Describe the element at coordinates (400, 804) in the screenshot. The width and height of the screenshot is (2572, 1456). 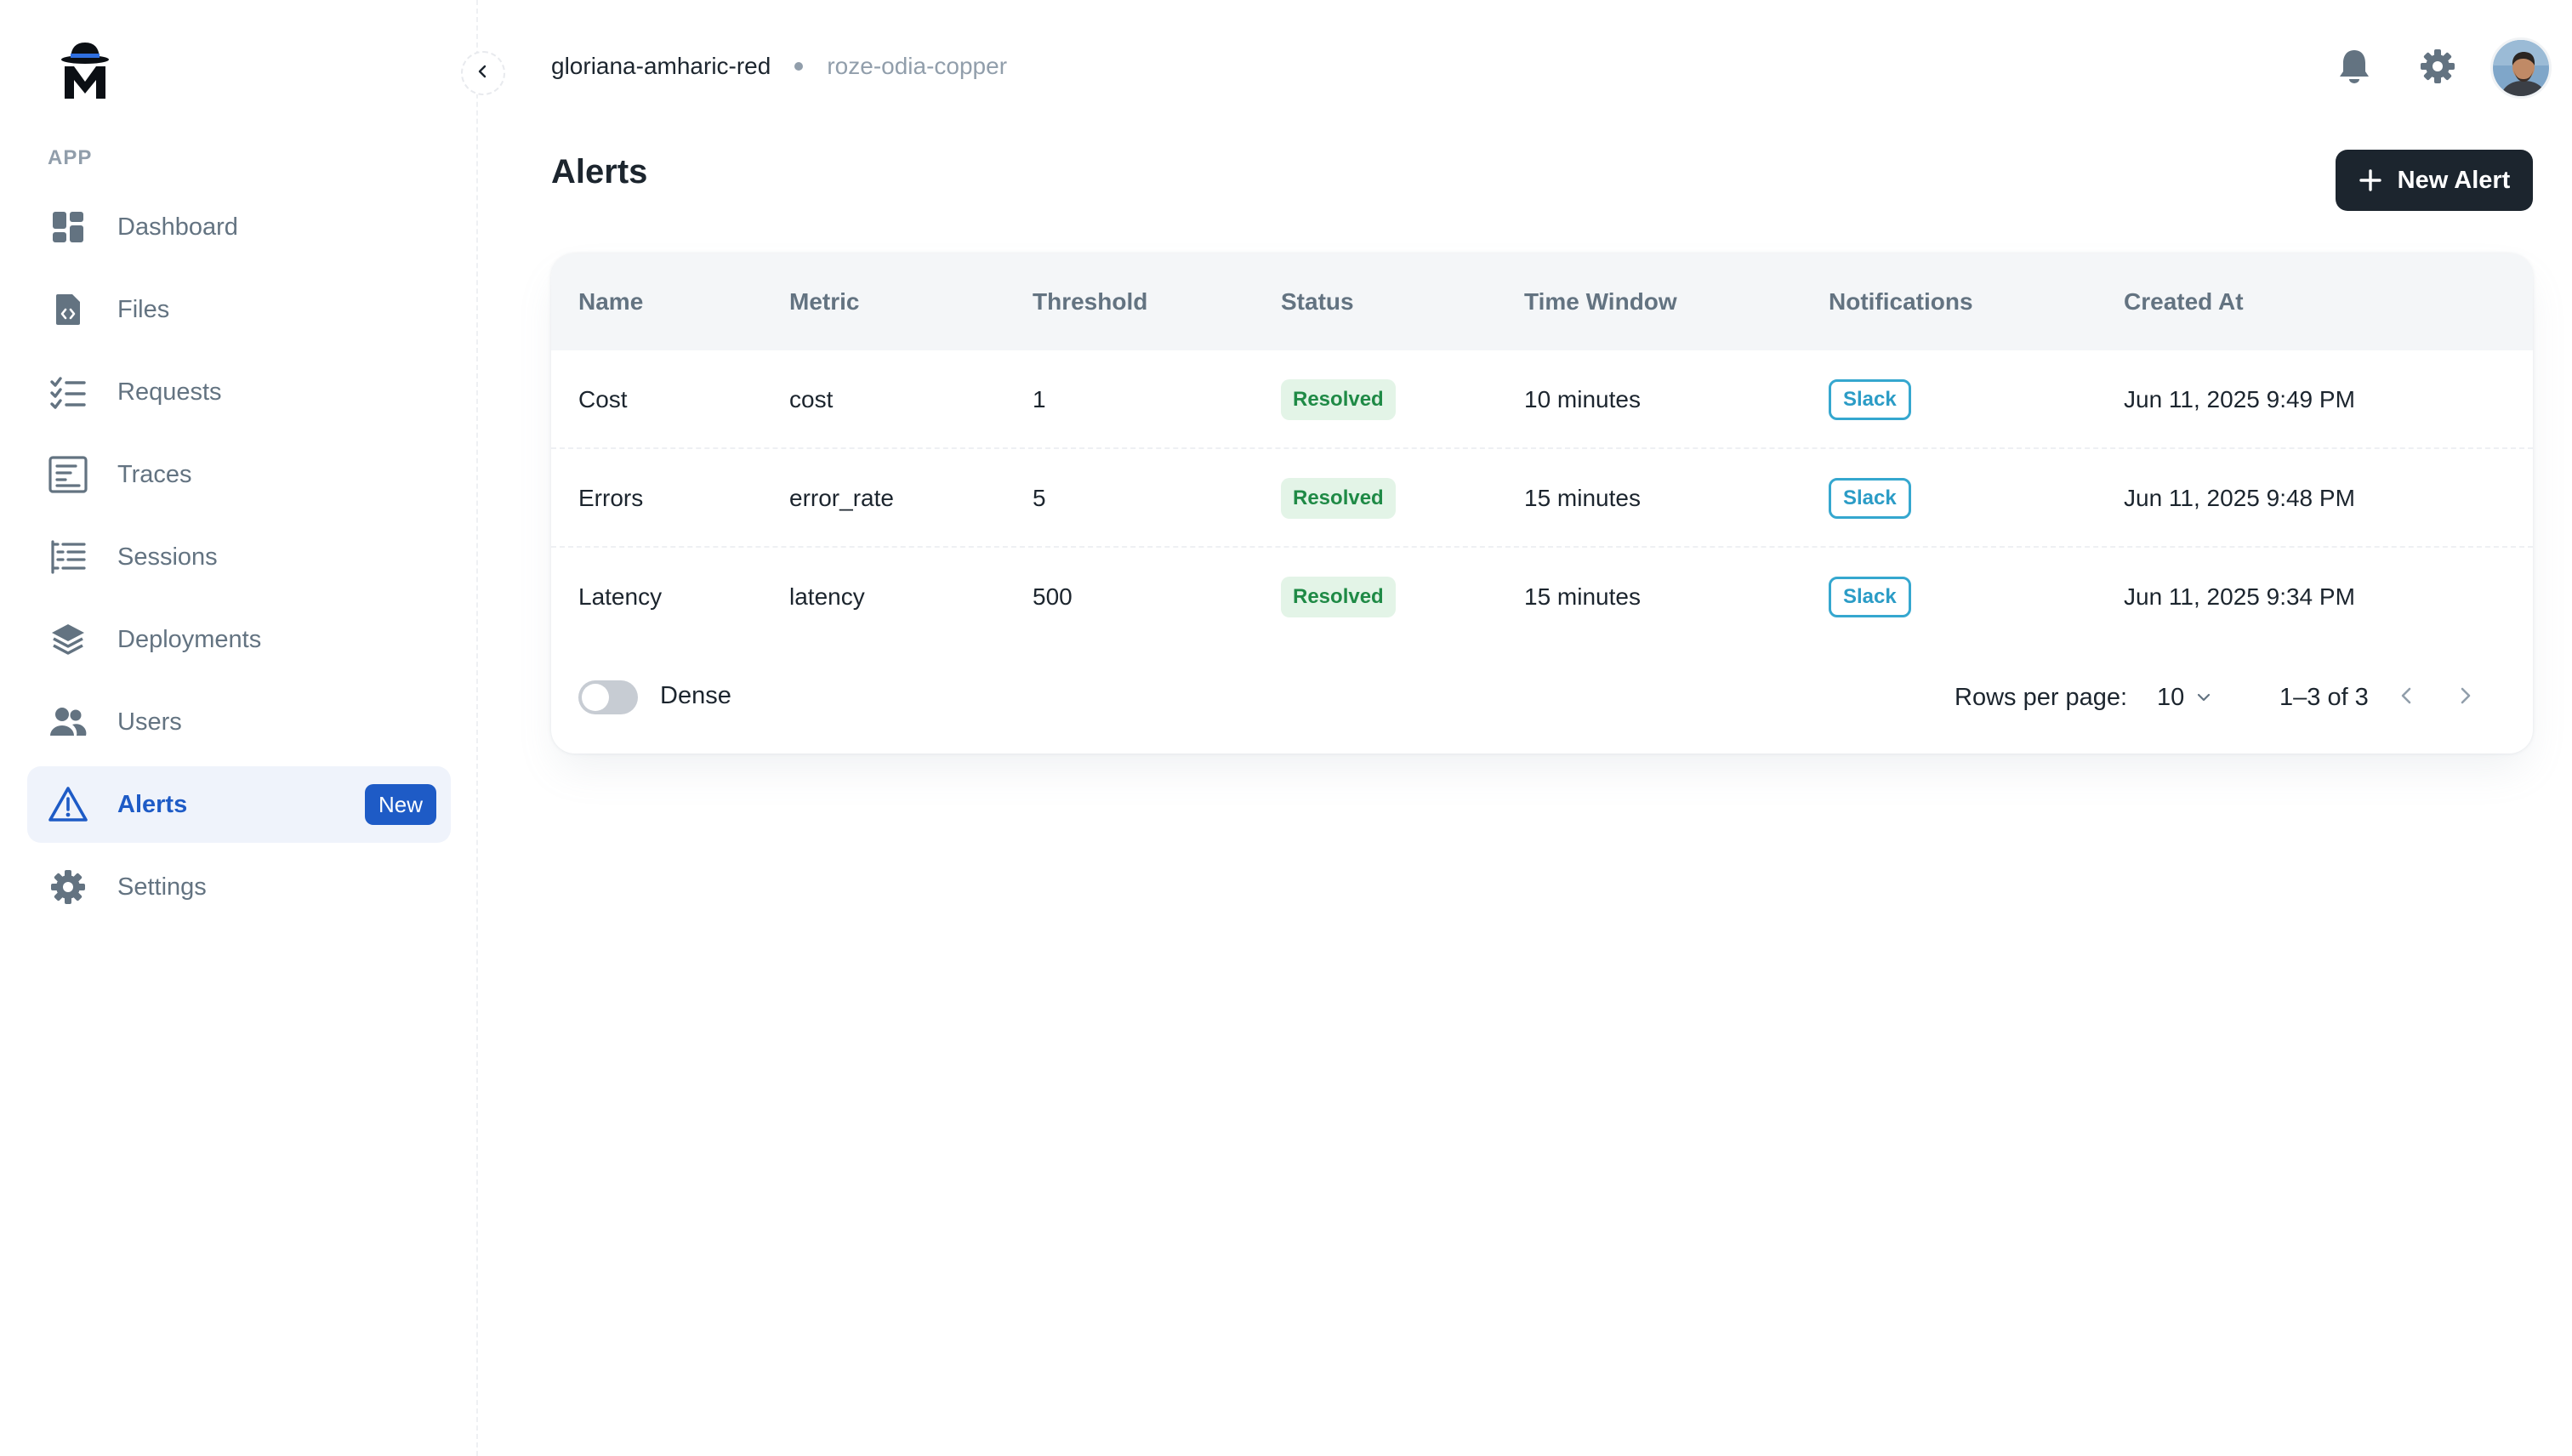
I see `new-badge: New` at that location.